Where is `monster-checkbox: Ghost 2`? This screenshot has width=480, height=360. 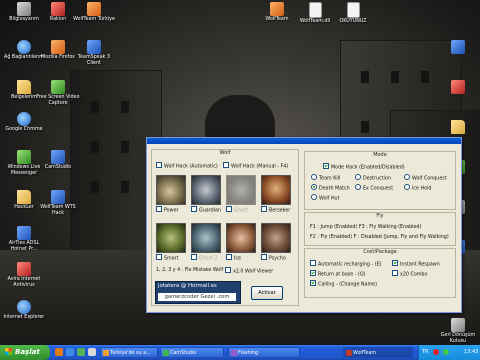 monster-checkbox: Ghost 2 is located at coordinates (204, 258).